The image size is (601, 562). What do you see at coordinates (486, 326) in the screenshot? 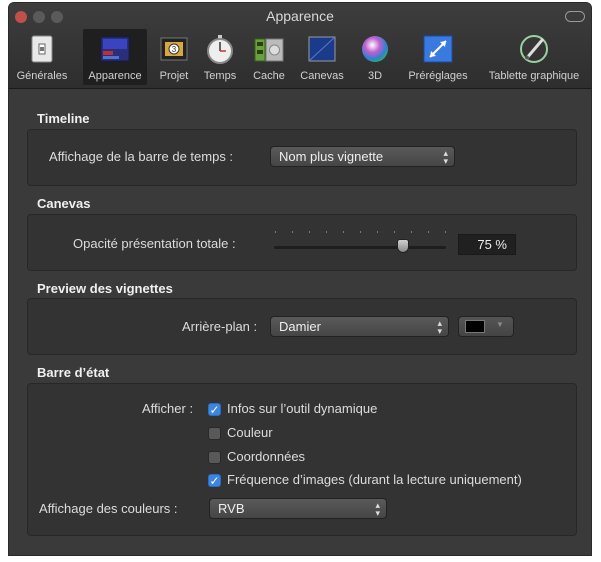
I see `color-well: ▼` at bounding box center [486, 326].